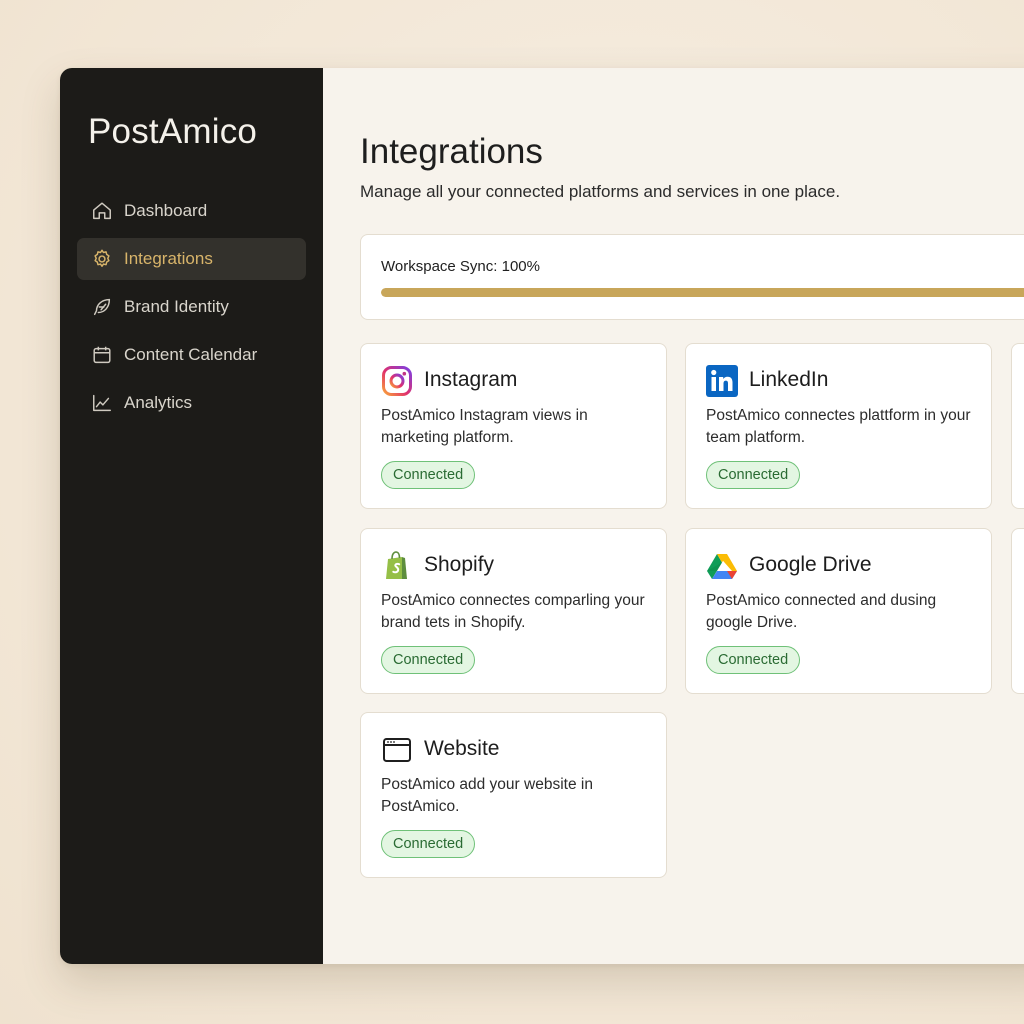  What do you see at coordinates (487, 795) in the screenshot?
I see `integration-description: PostAmico add your website in PostAmico.` at bounding box center [487, 795].